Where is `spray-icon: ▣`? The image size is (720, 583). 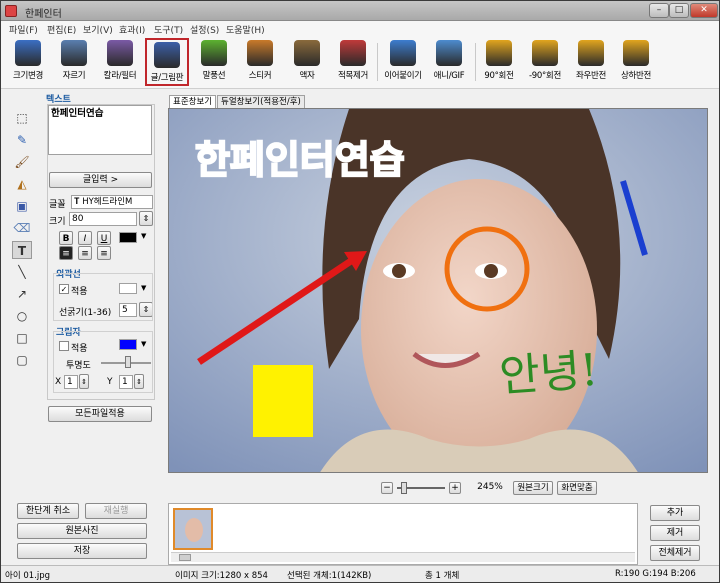
spray-icon: ▣ is located at coordinates (22, 206).